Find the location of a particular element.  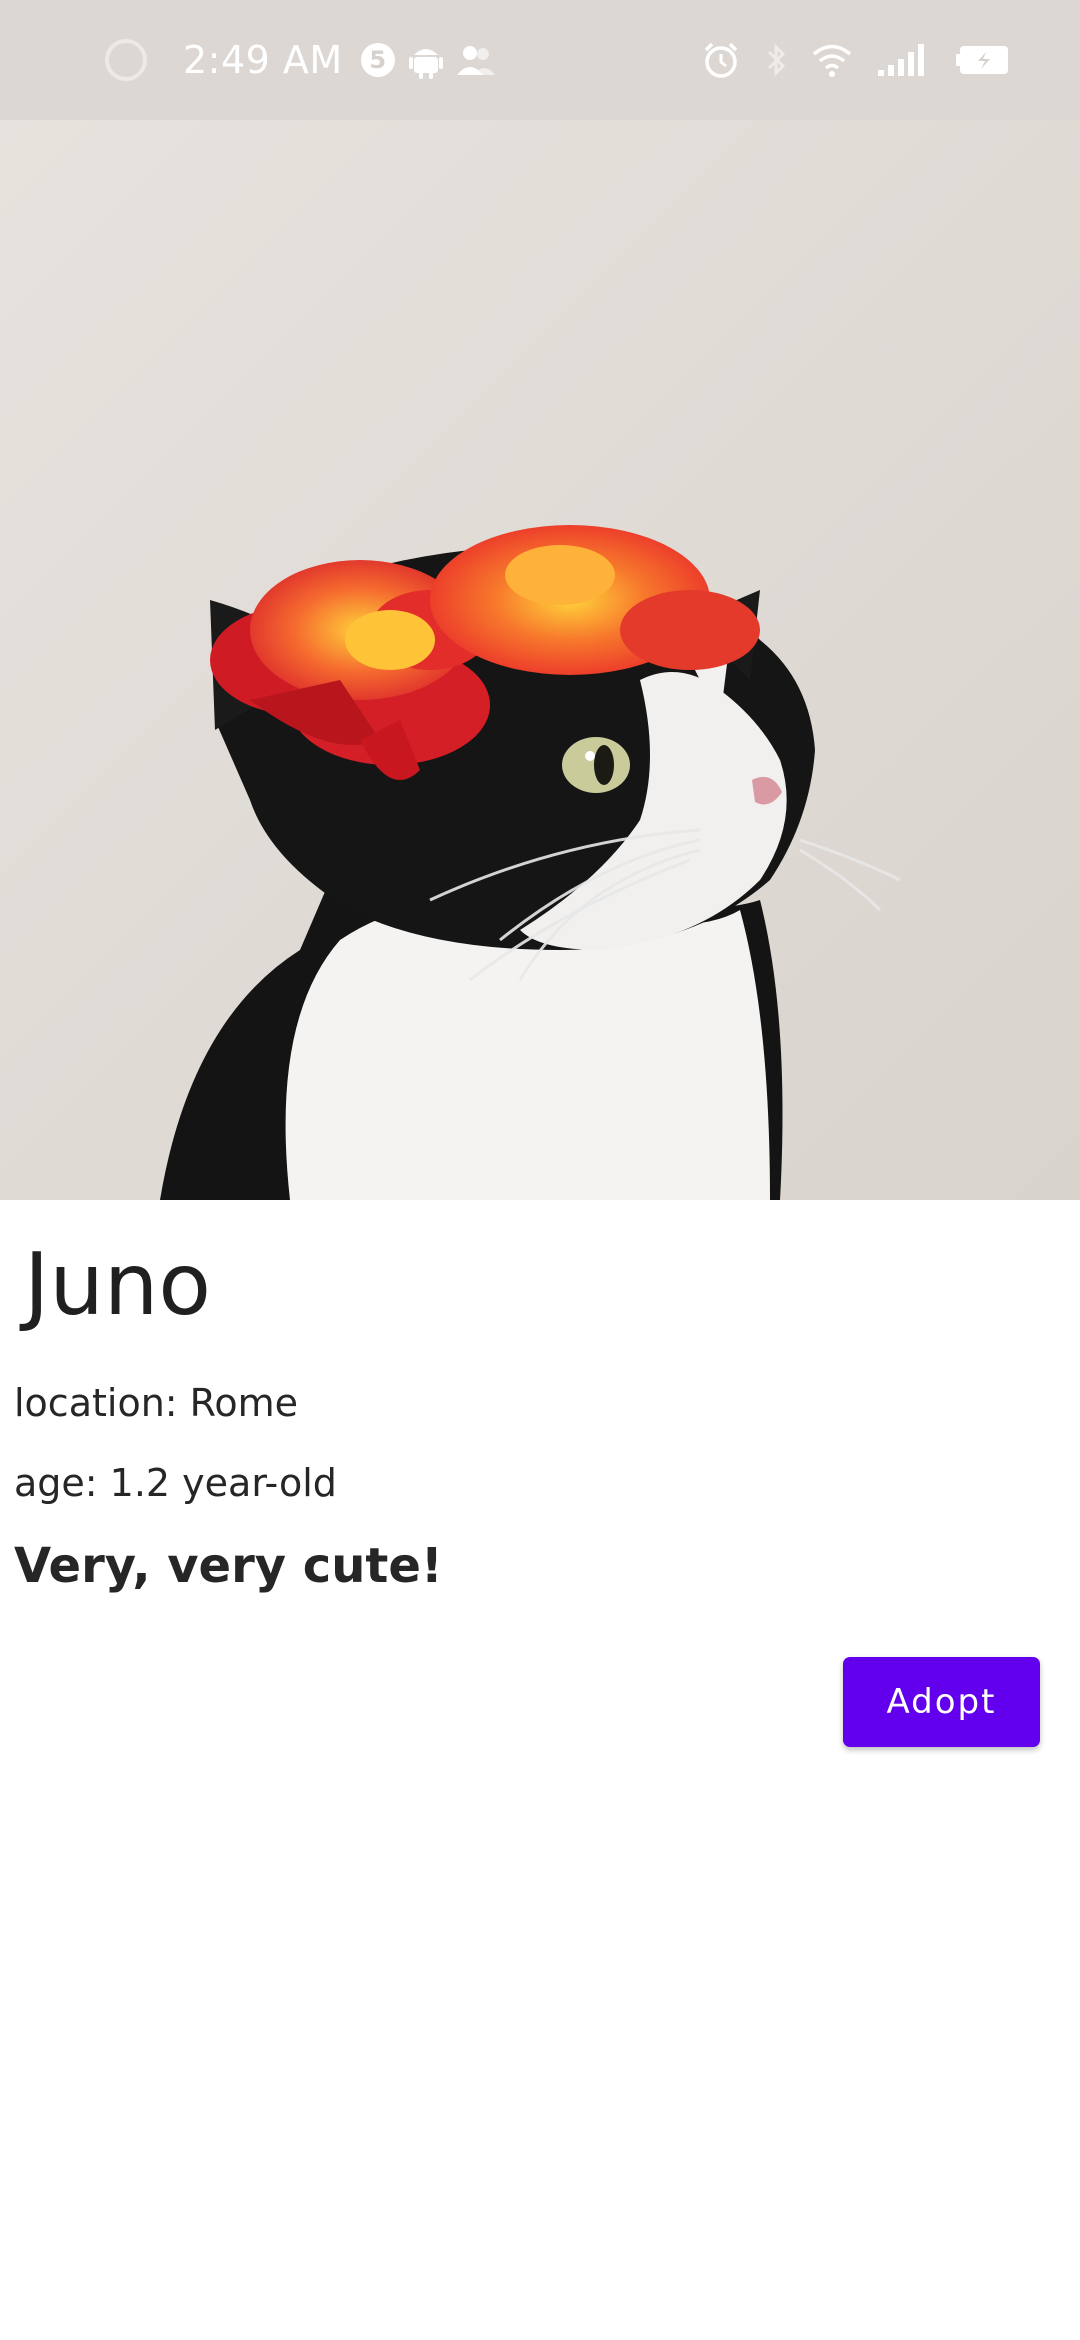

pet-name: Juno is located at coordinates (117, 1285).